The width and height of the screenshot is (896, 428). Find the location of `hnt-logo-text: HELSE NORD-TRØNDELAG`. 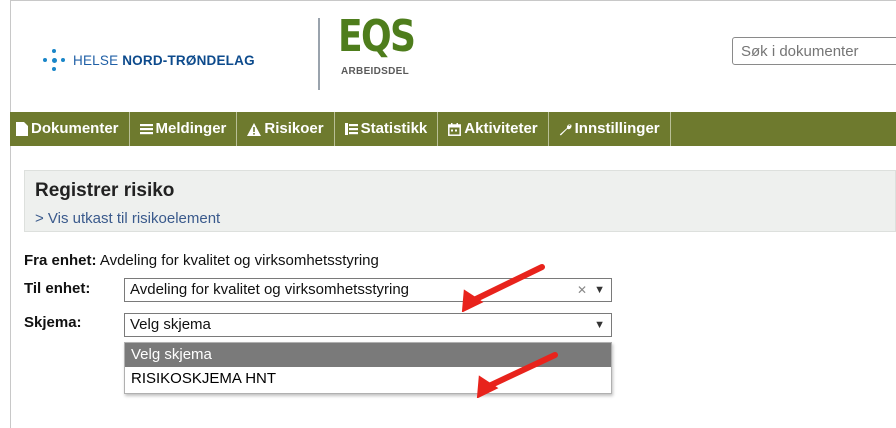

hnt-logo-text: HELSE NORD-TRØNDELAG is located at coordinates (164, 60).